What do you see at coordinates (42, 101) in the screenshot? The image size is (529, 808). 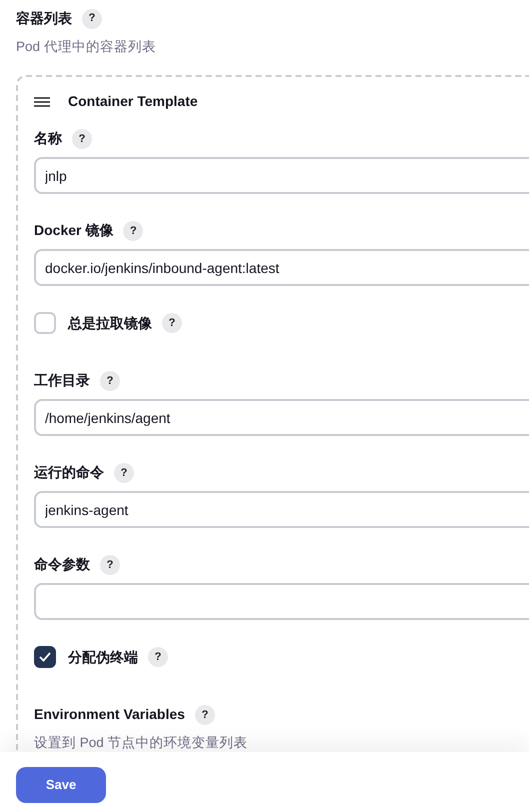 I see `menu-icon` at bounding box center [42, 101].